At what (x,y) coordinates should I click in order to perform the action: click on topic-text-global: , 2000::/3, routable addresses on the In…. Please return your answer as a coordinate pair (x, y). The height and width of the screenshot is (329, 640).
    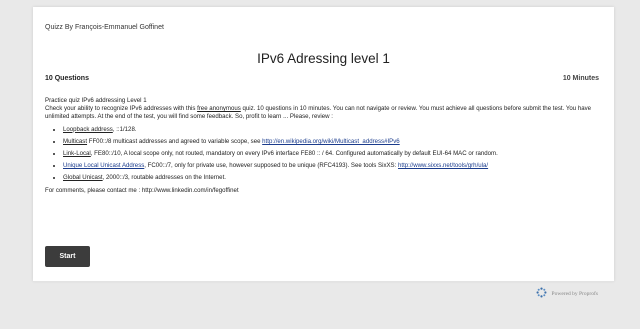
    Looking at the image, I should click on (164, 178).